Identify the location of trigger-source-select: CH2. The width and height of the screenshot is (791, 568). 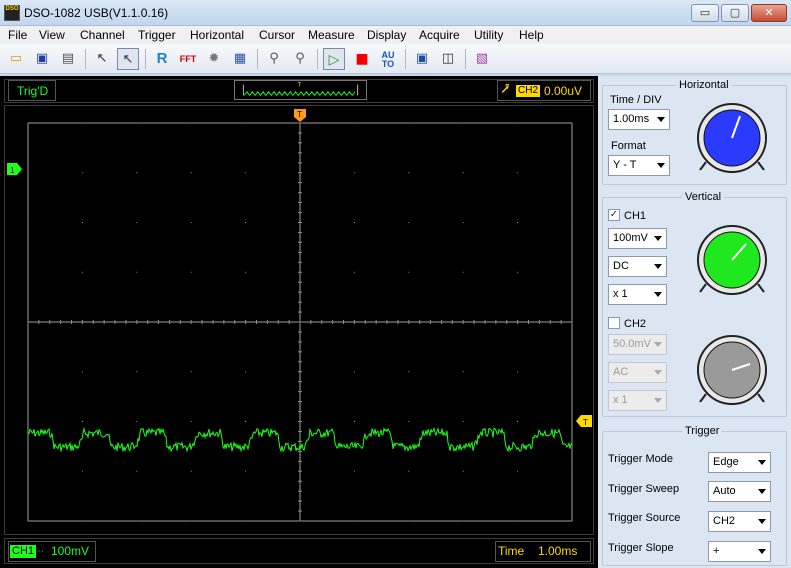
(739, 521).